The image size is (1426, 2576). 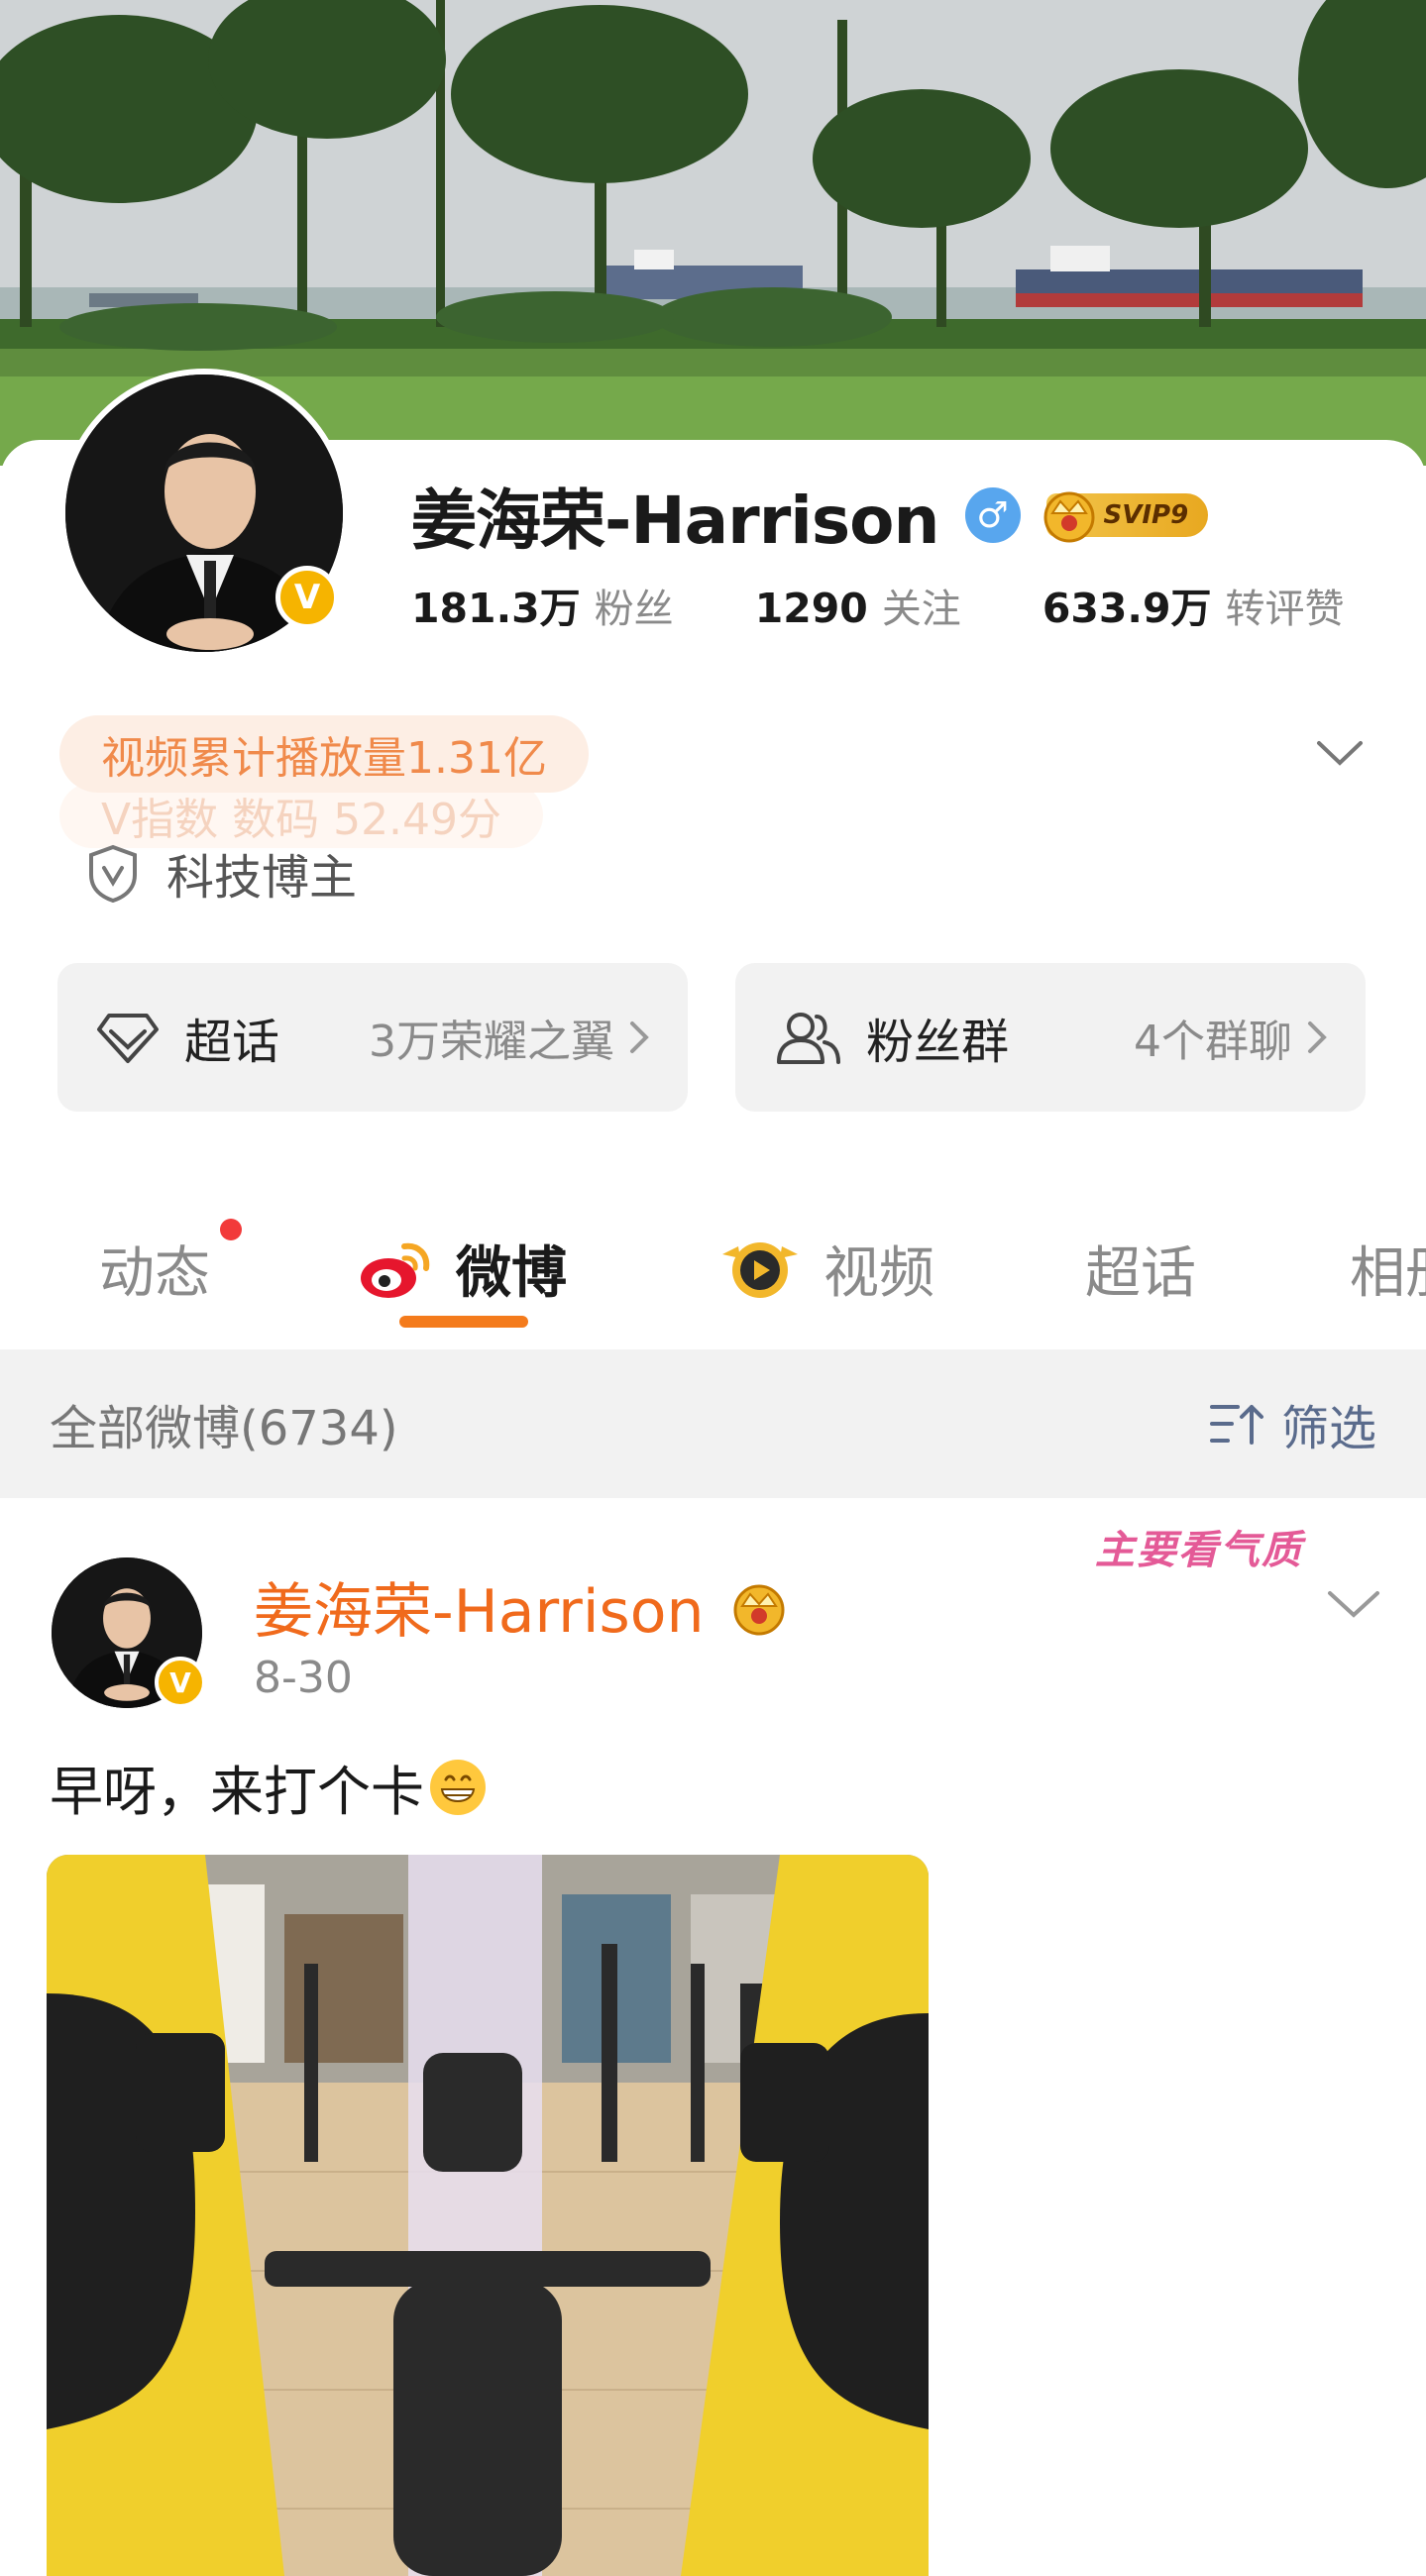 I want to click on post-author-row: 姜海荣-Harrison, so click(x=525, y=1606).